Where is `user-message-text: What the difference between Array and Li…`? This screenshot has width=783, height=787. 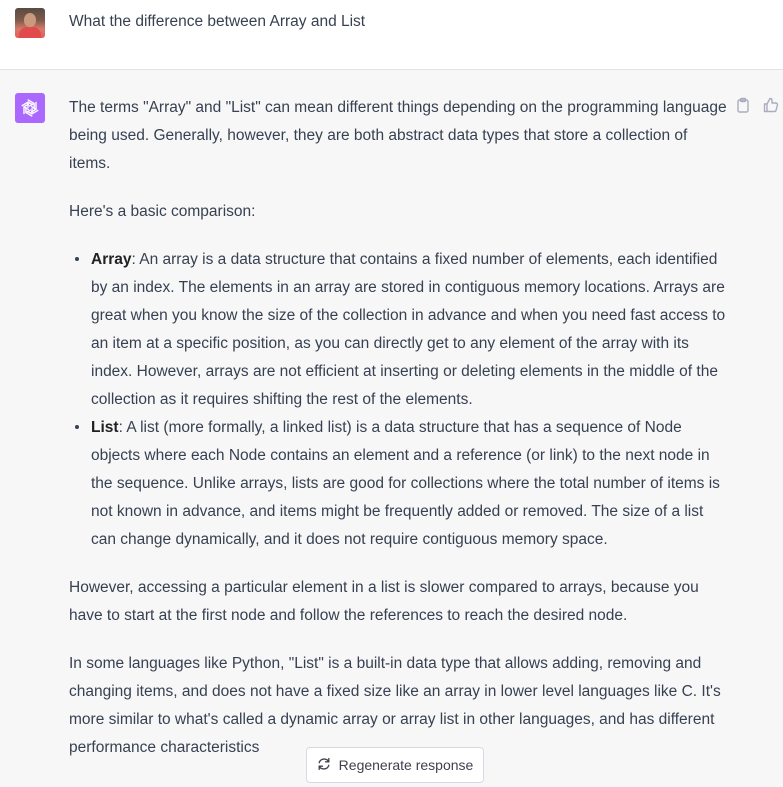 user-message-text: What the difference between Array and Li… is located at coordinates (217, 21).